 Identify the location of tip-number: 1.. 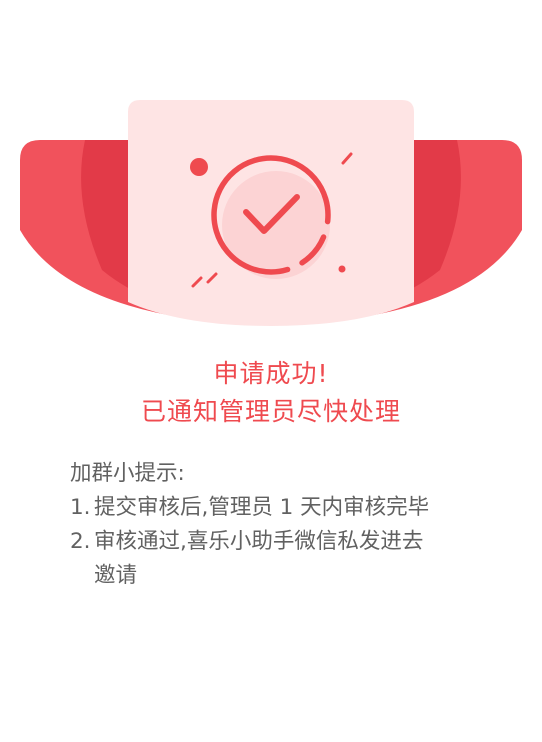
(80, 507).